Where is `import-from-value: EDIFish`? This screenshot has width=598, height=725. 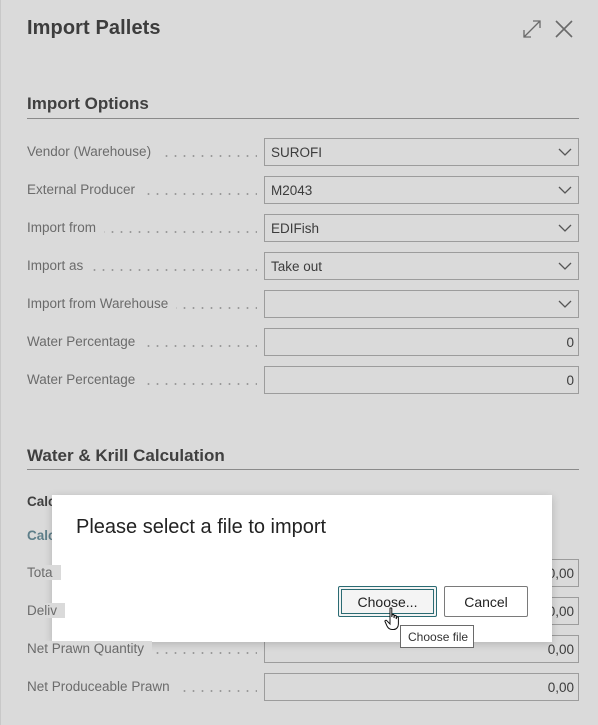
import-from-value: EDIFish is located at coordinates (295, 228).